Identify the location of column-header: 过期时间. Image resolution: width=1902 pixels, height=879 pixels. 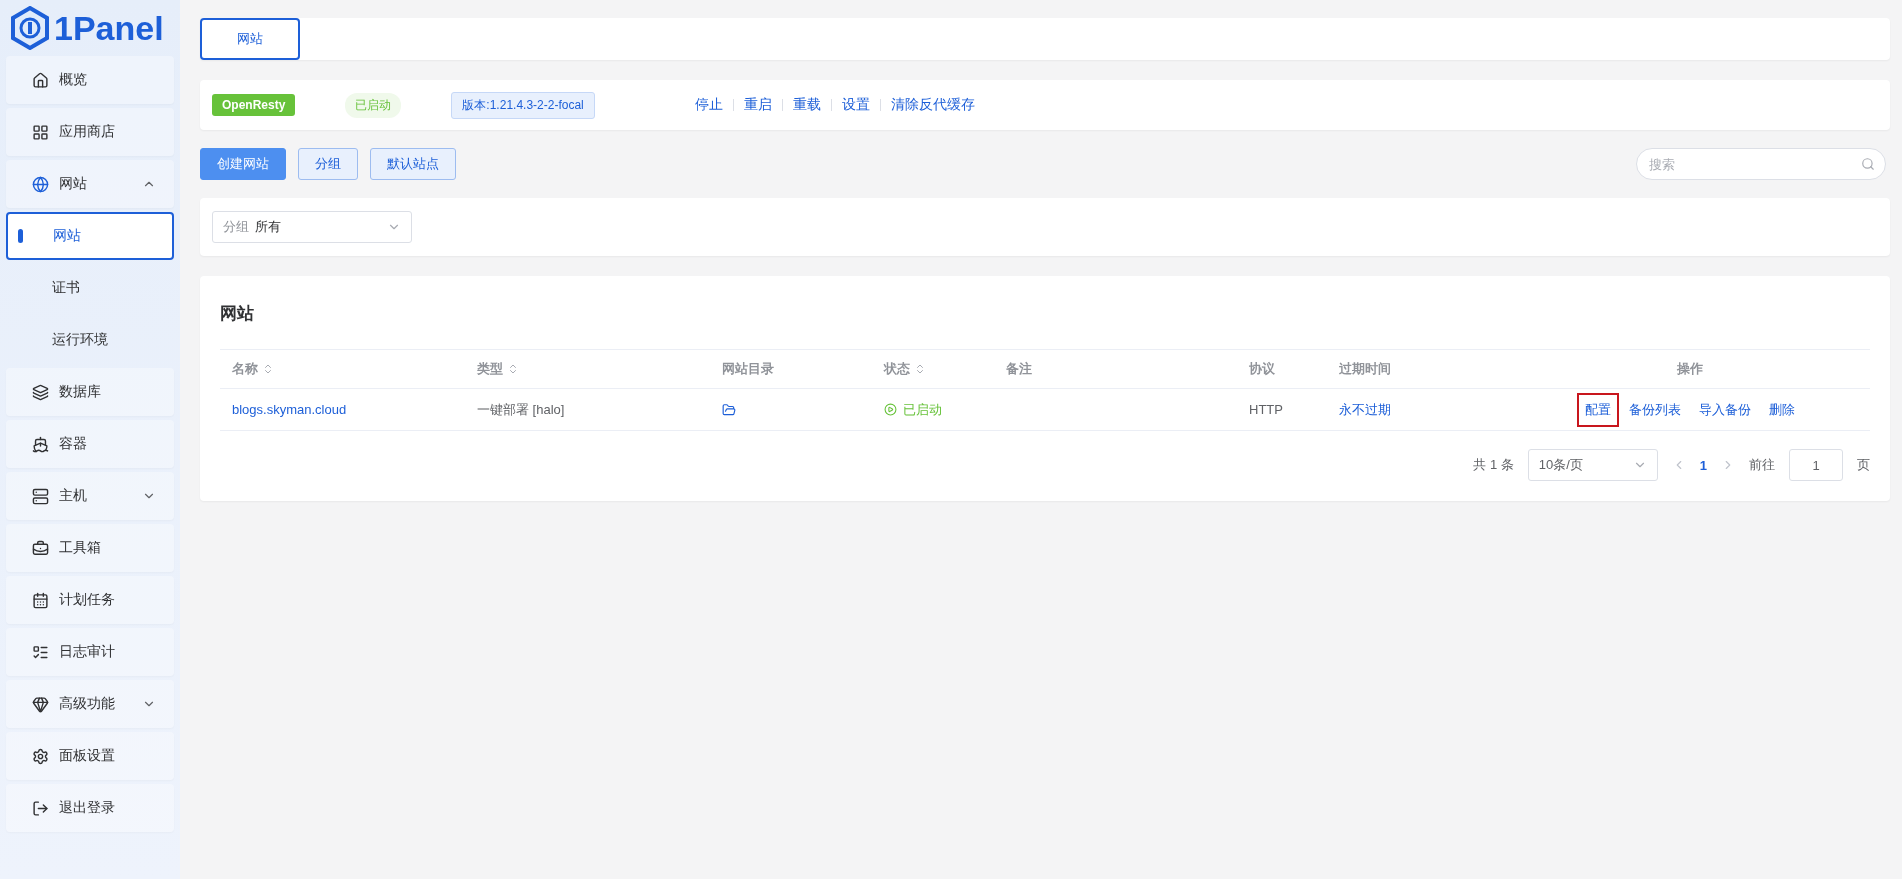
(1418, 369).